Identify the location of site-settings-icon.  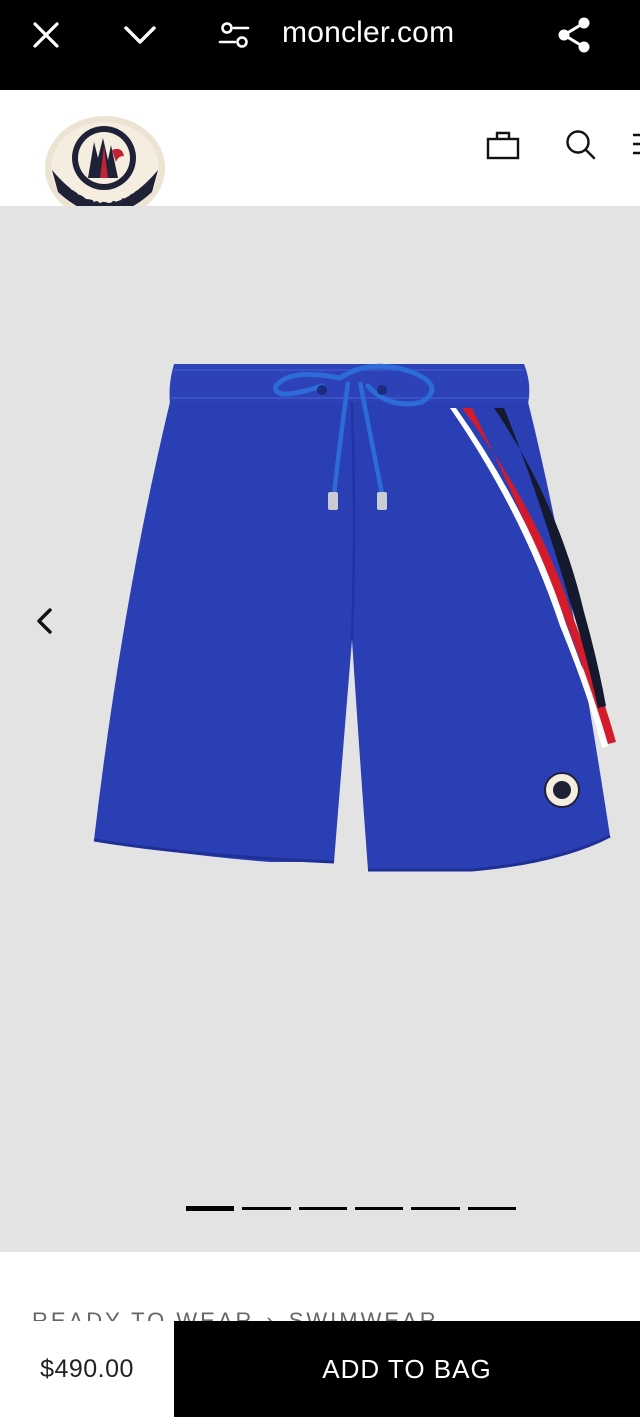
(234, 35).